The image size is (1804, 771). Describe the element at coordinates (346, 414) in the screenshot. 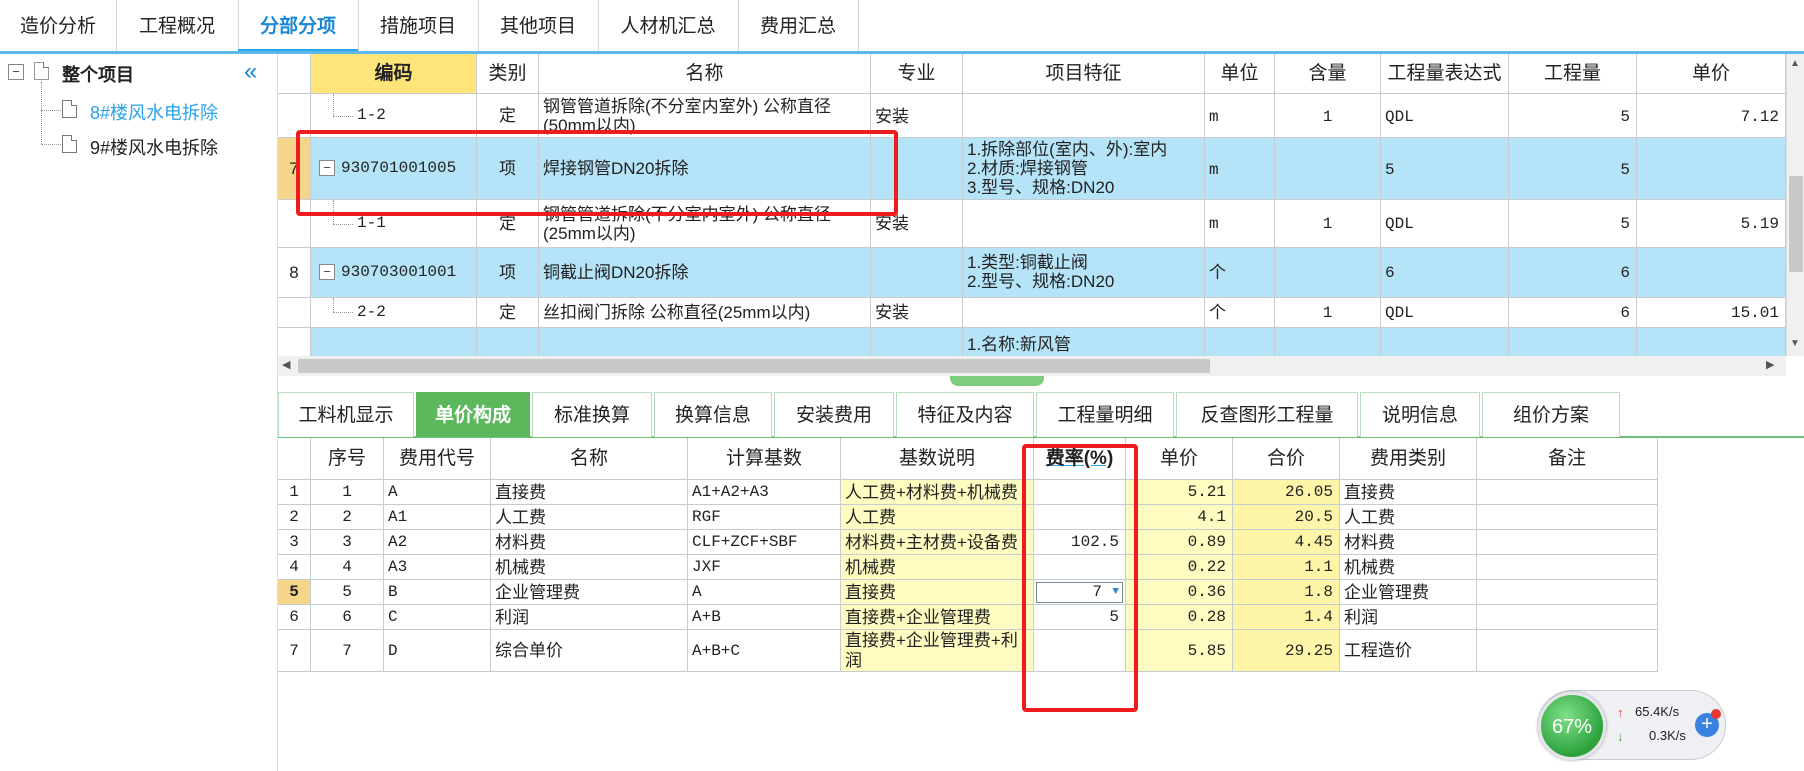

I see `tab-labor-material: 工料机显示` at that location.